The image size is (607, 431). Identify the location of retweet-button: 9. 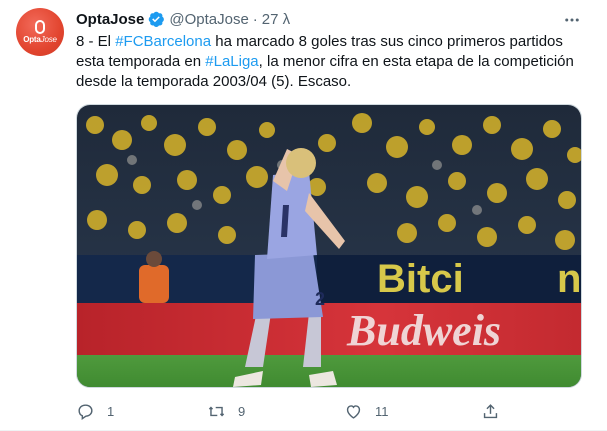
(226, 411).